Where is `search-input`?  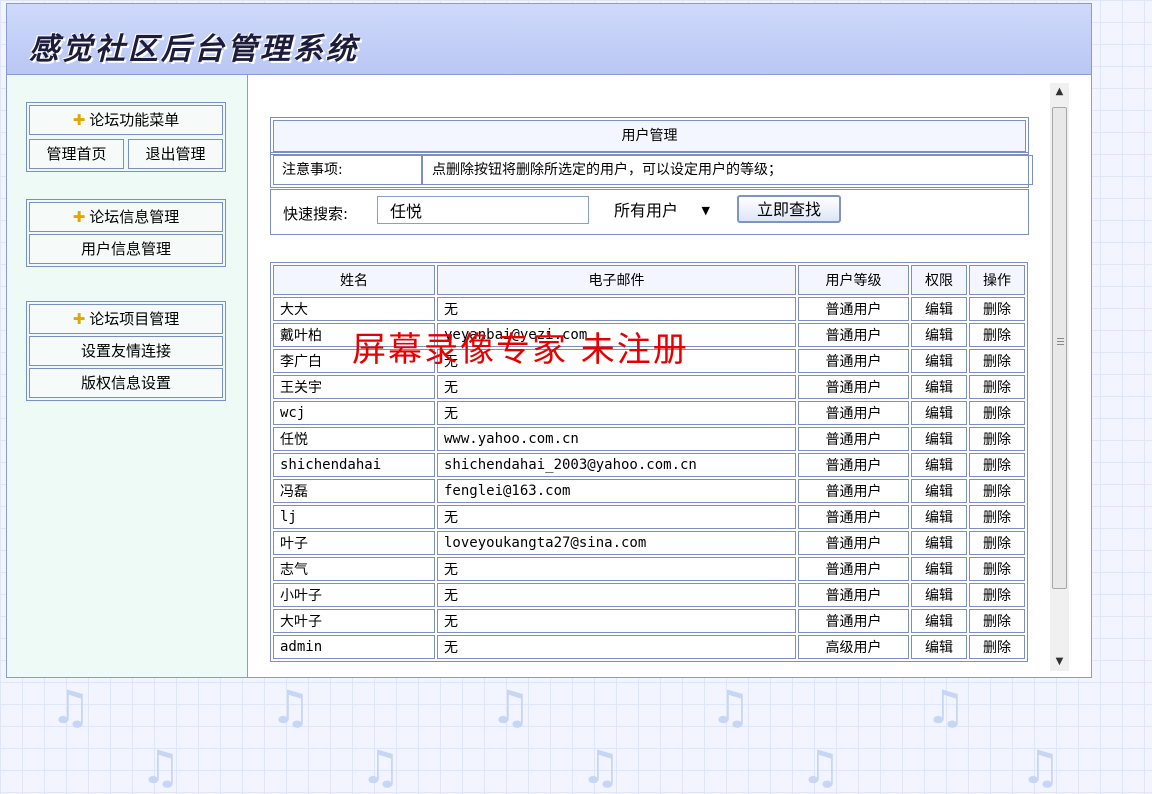
search-input is located at coordinates (483, 210).